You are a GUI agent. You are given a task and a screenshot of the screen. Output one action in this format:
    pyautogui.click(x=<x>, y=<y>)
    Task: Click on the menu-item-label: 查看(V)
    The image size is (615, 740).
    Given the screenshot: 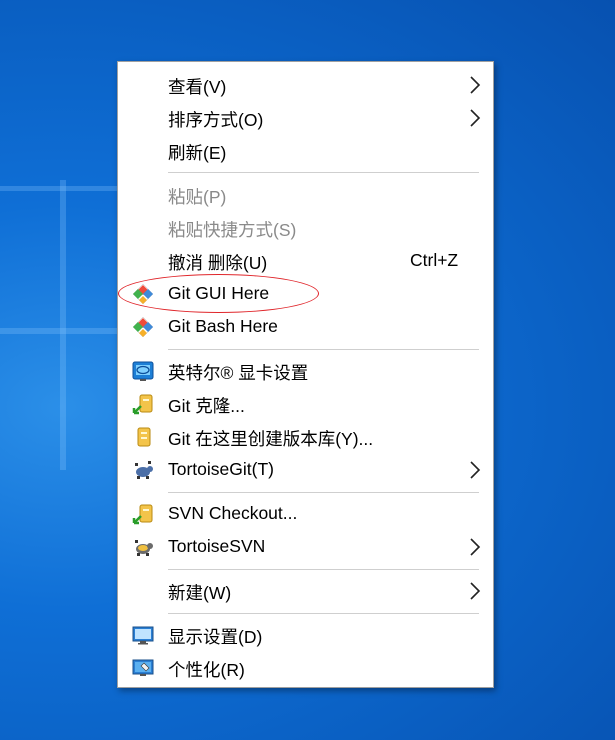 What is the action you would take?
    pyautogui.click(x=197, y=87)
    